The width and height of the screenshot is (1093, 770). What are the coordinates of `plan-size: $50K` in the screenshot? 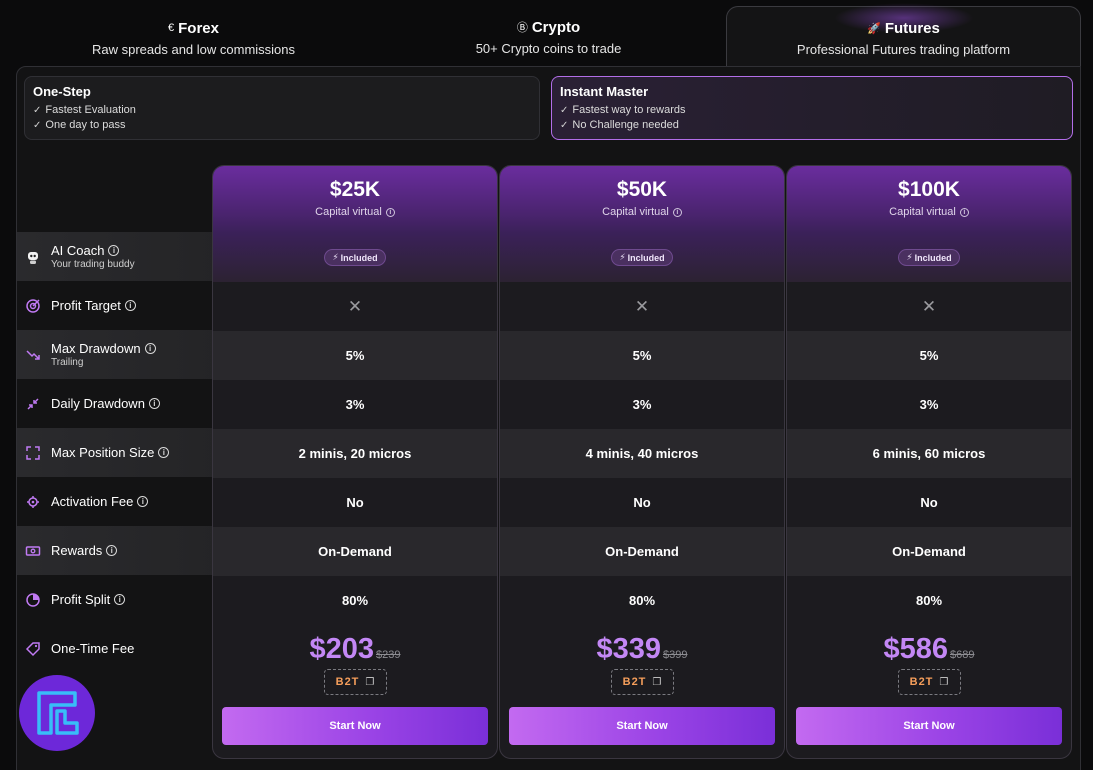 It's located at (642, 189).